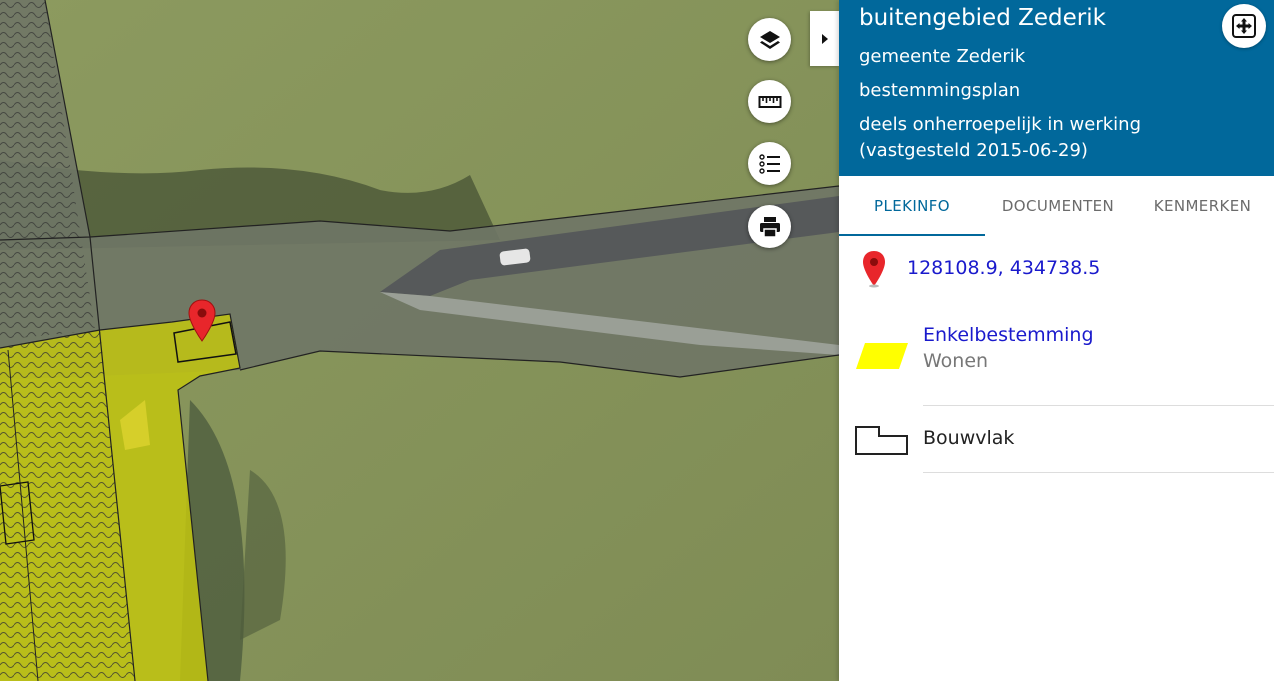 Image resolution: width=1274 pixels, height=681 pixels. Describe the element at coordinates (1008, 335) in the screenshot. I see `landuse-name-link: Enkelbestemming` at that location.